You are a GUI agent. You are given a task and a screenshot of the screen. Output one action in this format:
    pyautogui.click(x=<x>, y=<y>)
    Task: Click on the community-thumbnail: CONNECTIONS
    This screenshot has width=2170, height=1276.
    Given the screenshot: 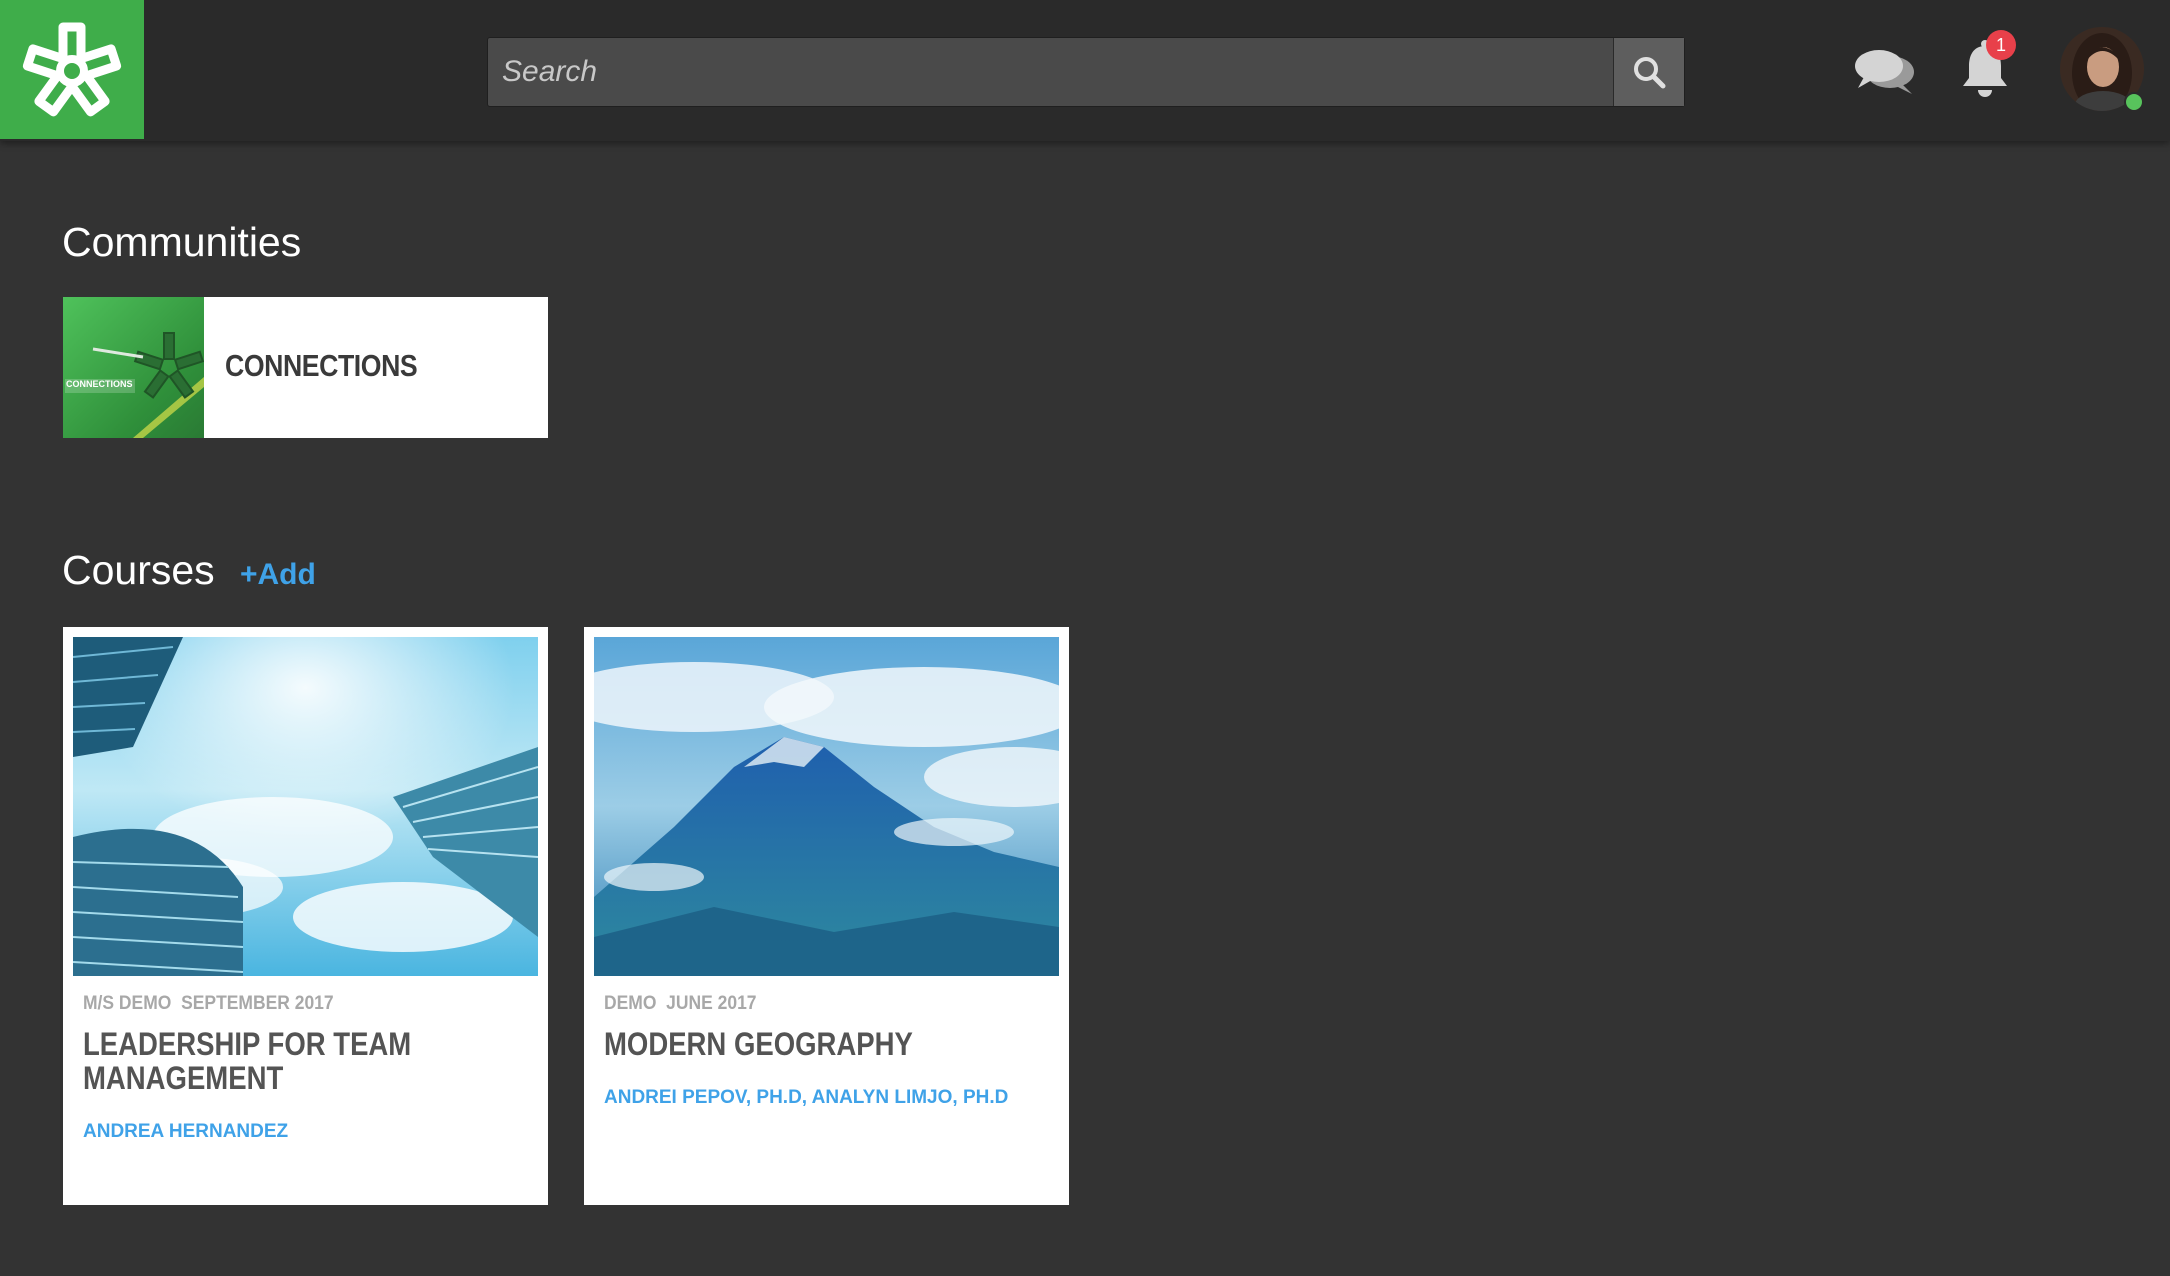 What is the action you would take?
    pyautogui.click(x=133, y=367)
    